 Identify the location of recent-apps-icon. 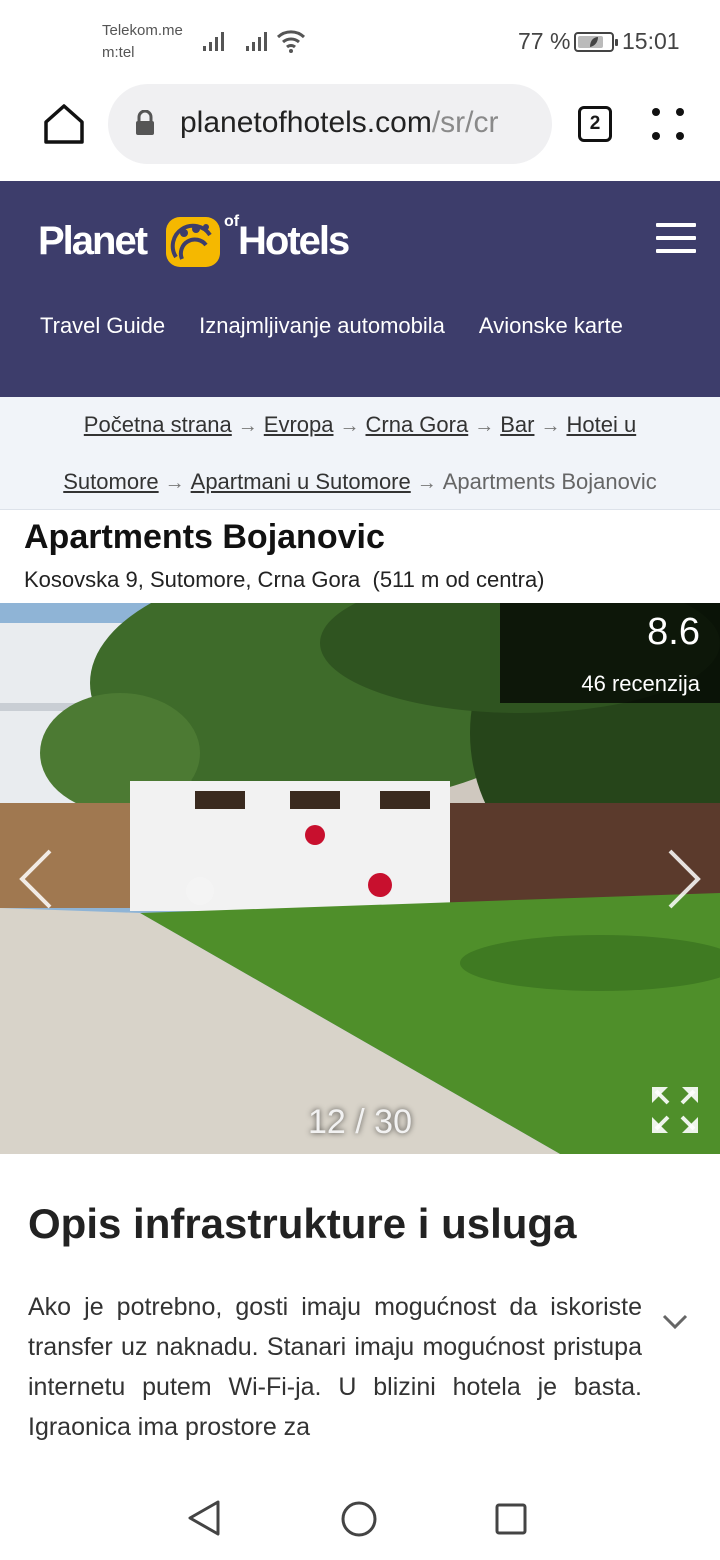
(511, 1519).